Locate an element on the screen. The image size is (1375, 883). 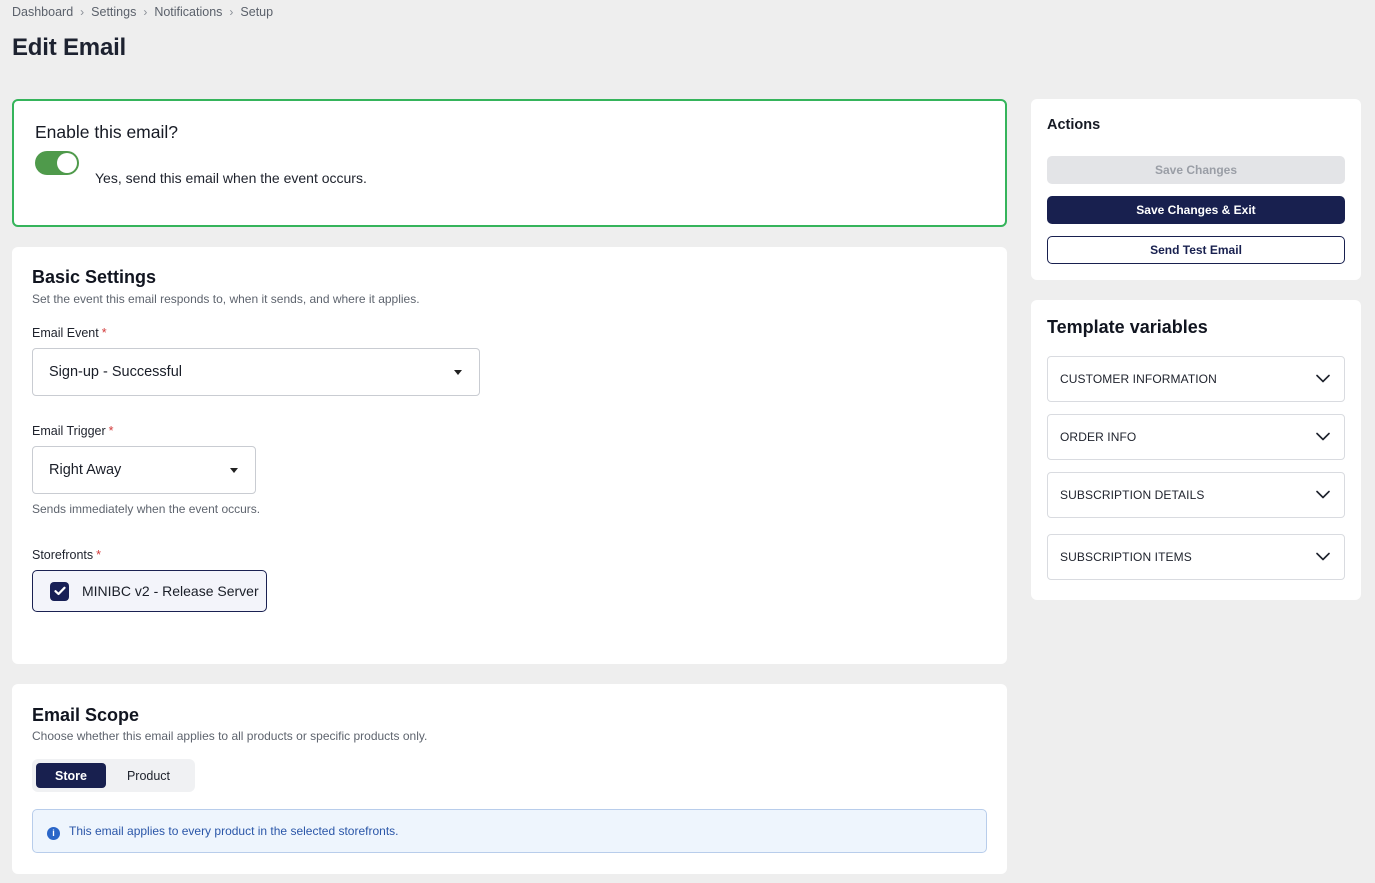
email-trigger-label: Email Trigger * is located at coordinates (73, 431).